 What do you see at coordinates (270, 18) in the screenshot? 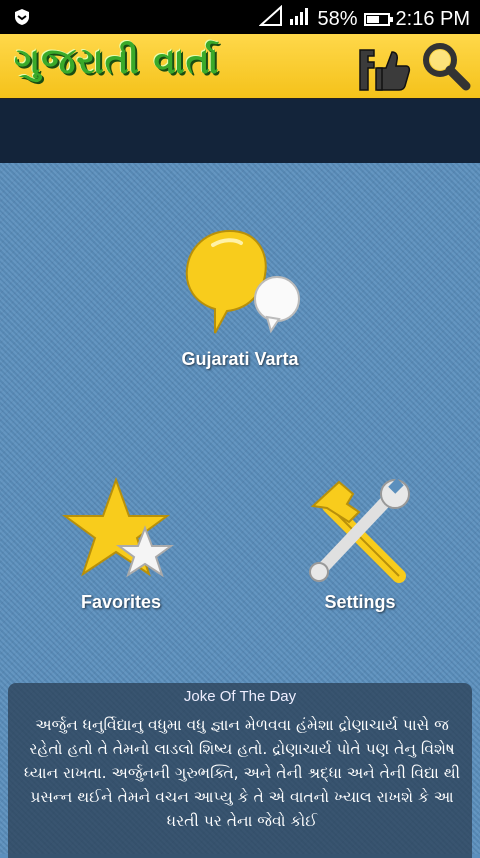
I see `wifi-off-icon` at bounding box center [270, 18].